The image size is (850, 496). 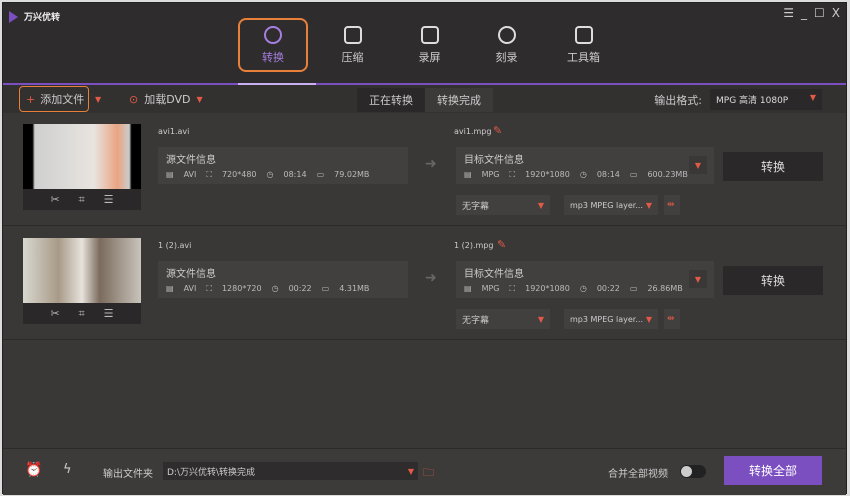 I want to click on tab-compress: 压缩, so click(x=352, y=45).